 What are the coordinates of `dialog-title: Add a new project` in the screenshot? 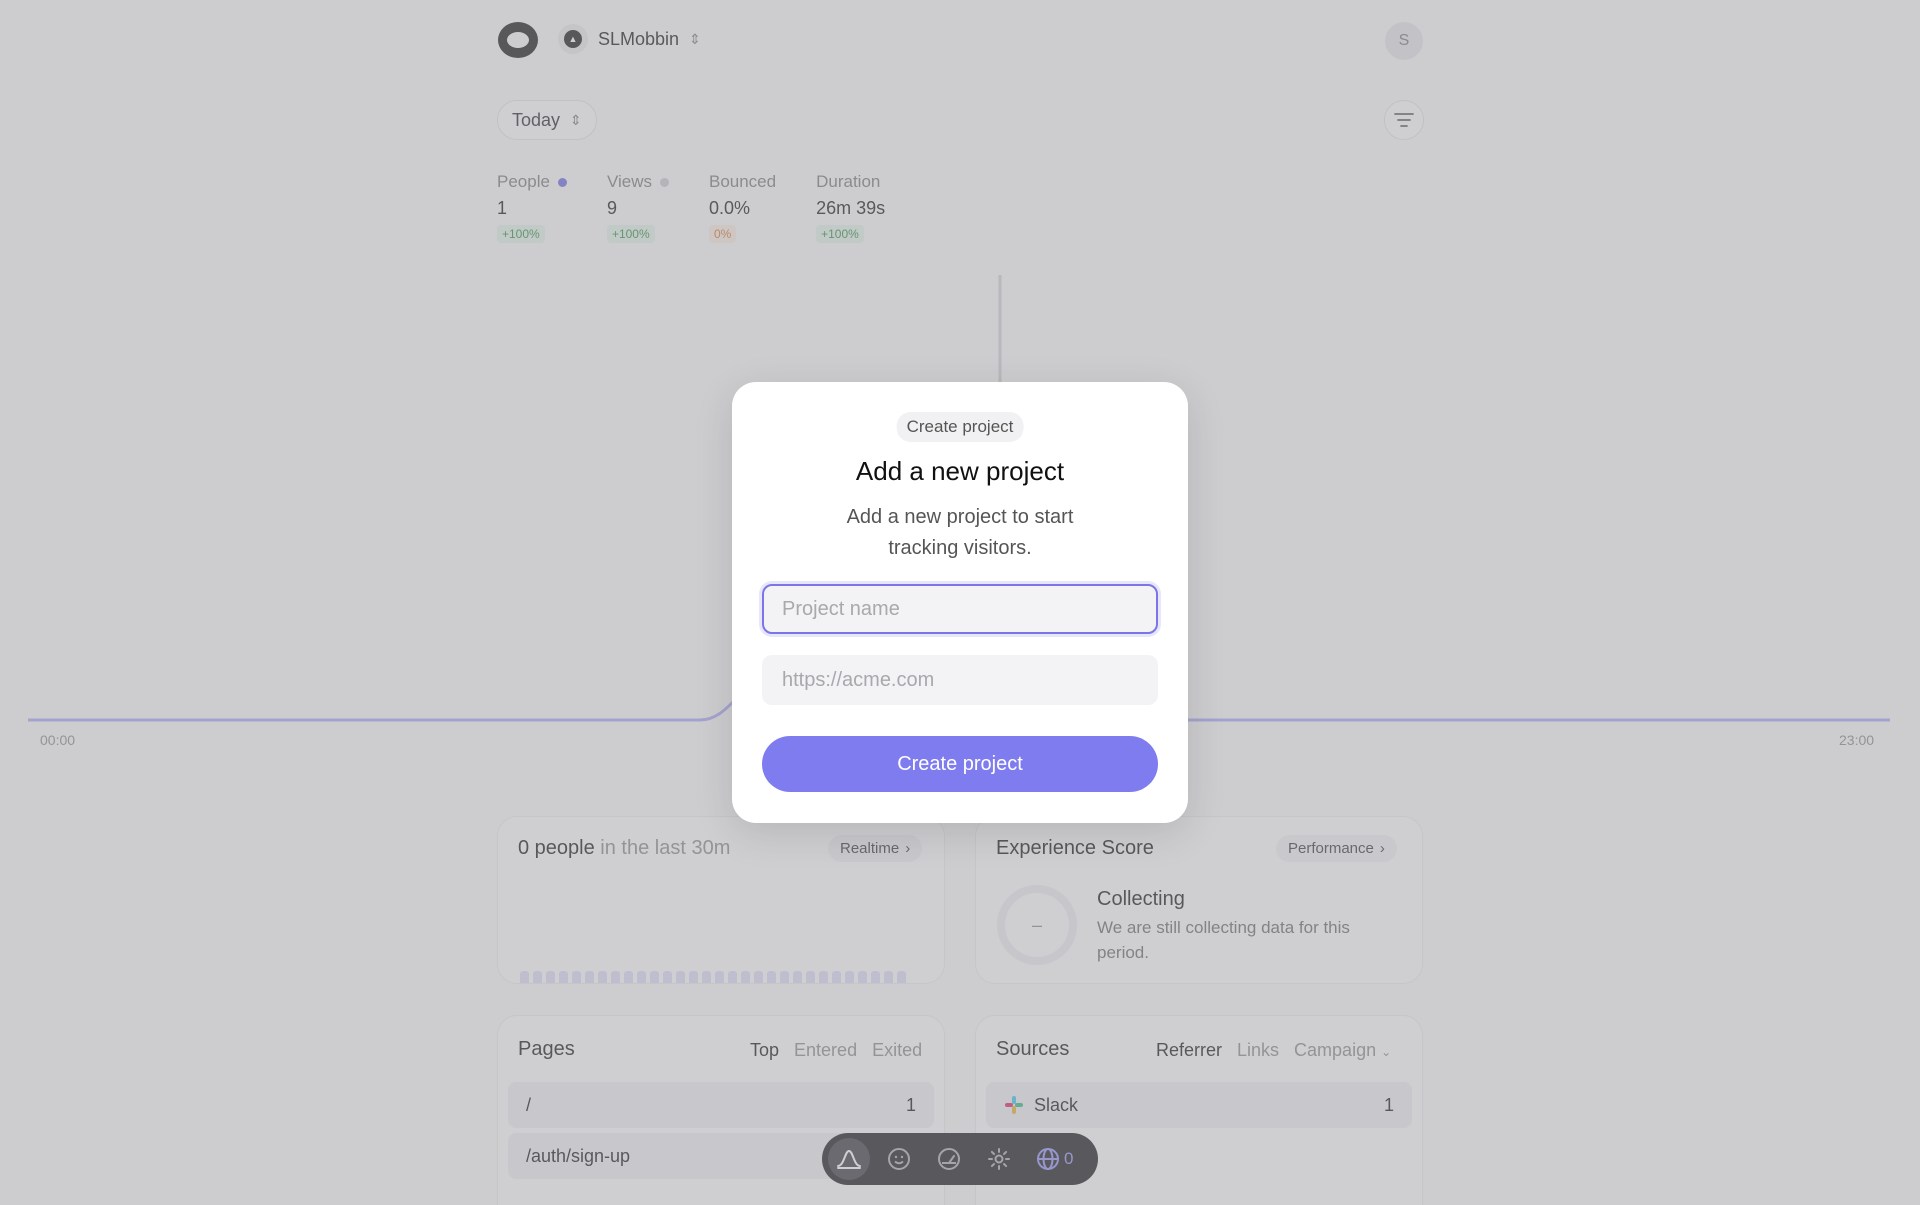 It's located at (960, 471).